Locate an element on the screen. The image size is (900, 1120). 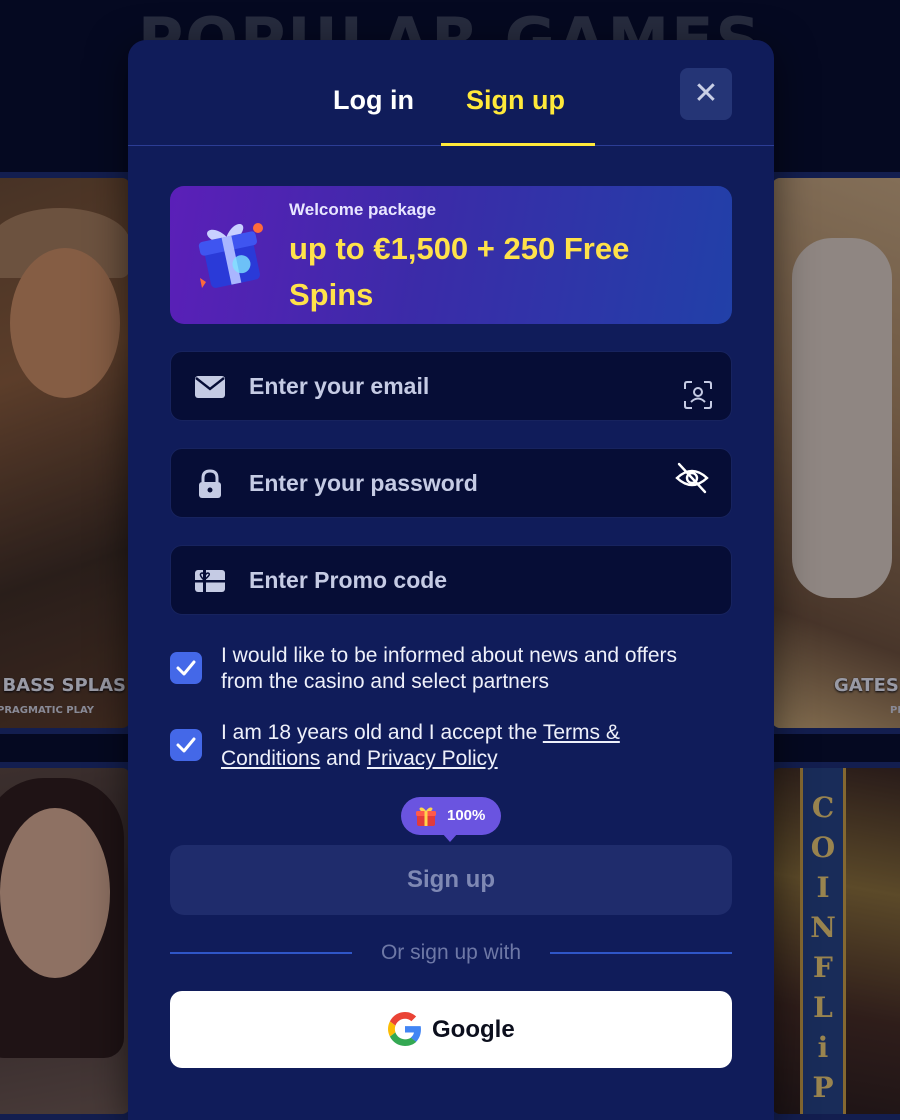
gift-card-icon is located at coordinates (210, 581).